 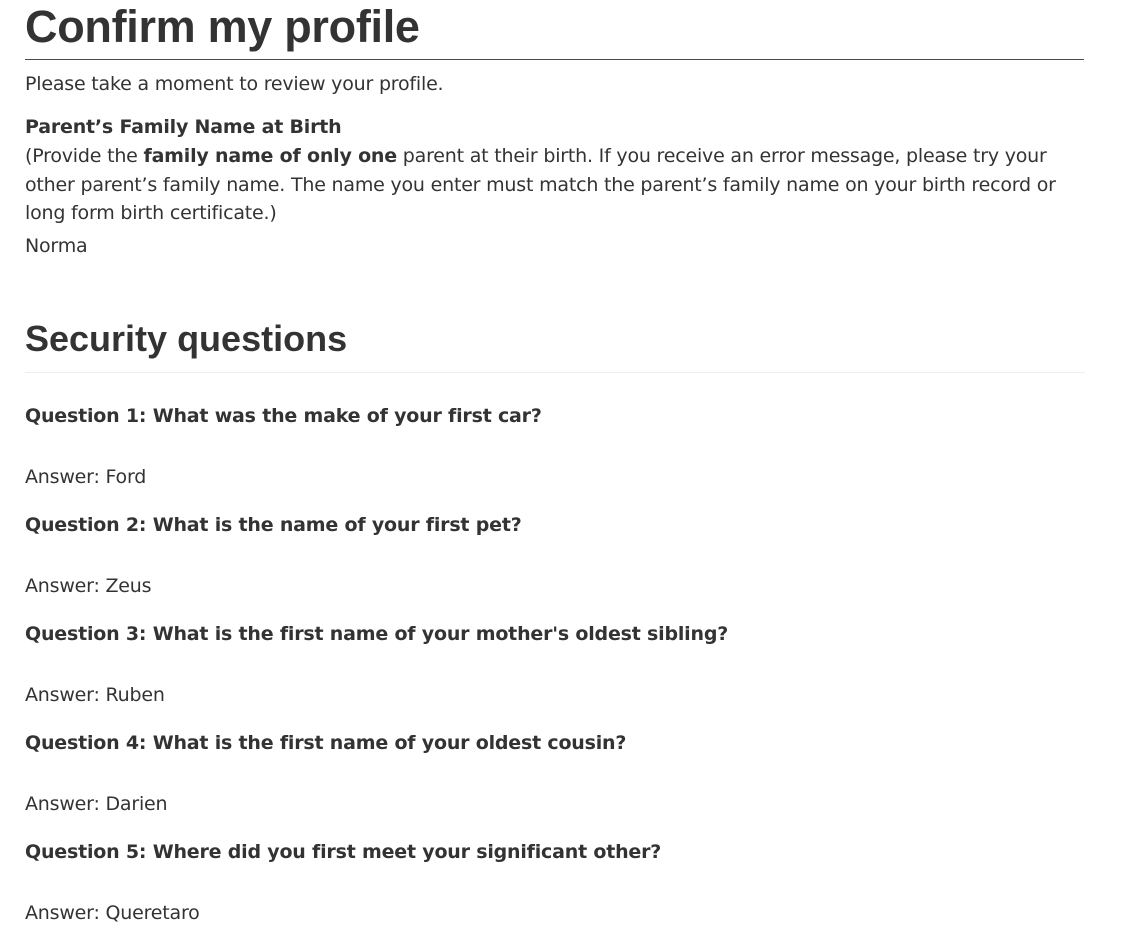 I want to click on help-text-bold: family name of only one, so click(x=270, y=156).